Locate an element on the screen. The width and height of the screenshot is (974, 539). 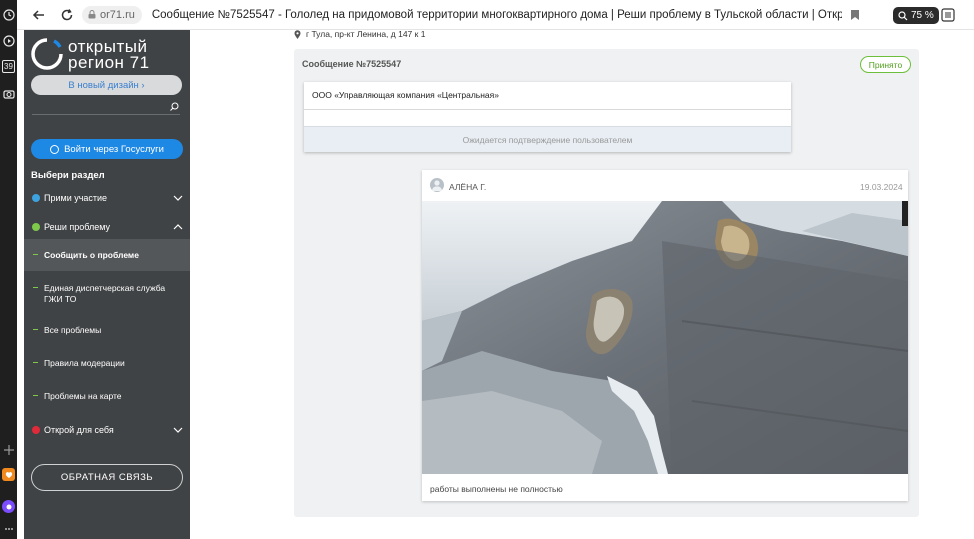
post-caption: работы выполнены не полностью is located at coordinates (496, 489).